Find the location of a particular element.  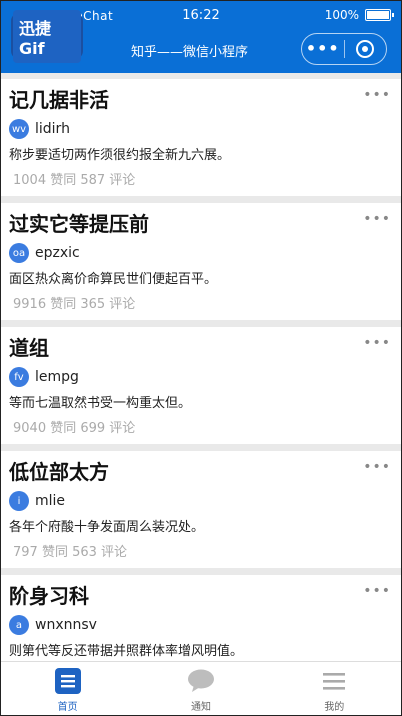

author-row: wv lidirh is located at coordinates (201, 129).